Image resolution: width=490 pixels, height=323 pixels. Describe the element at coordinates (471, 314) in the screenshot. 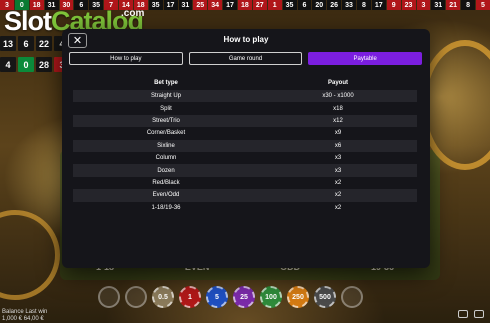

I see `bottom-right-controls` at that location.